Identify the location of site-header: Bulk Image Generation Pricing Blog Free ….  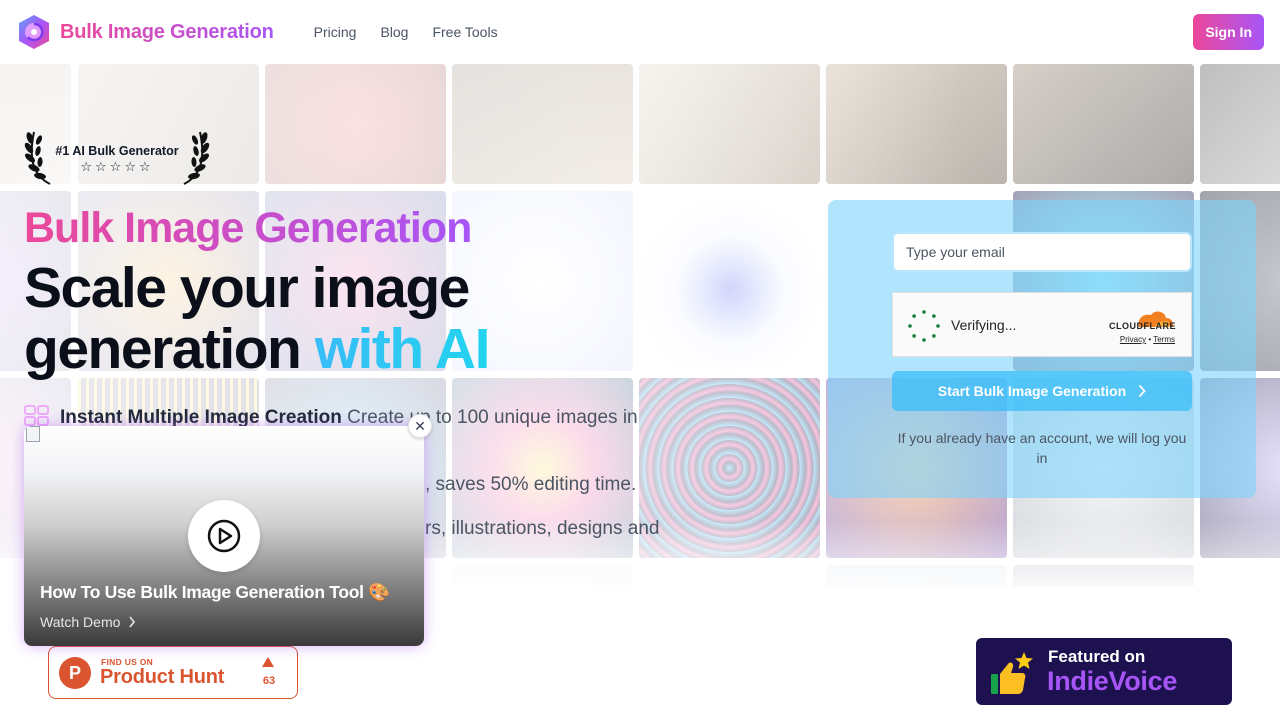
(640, 32).